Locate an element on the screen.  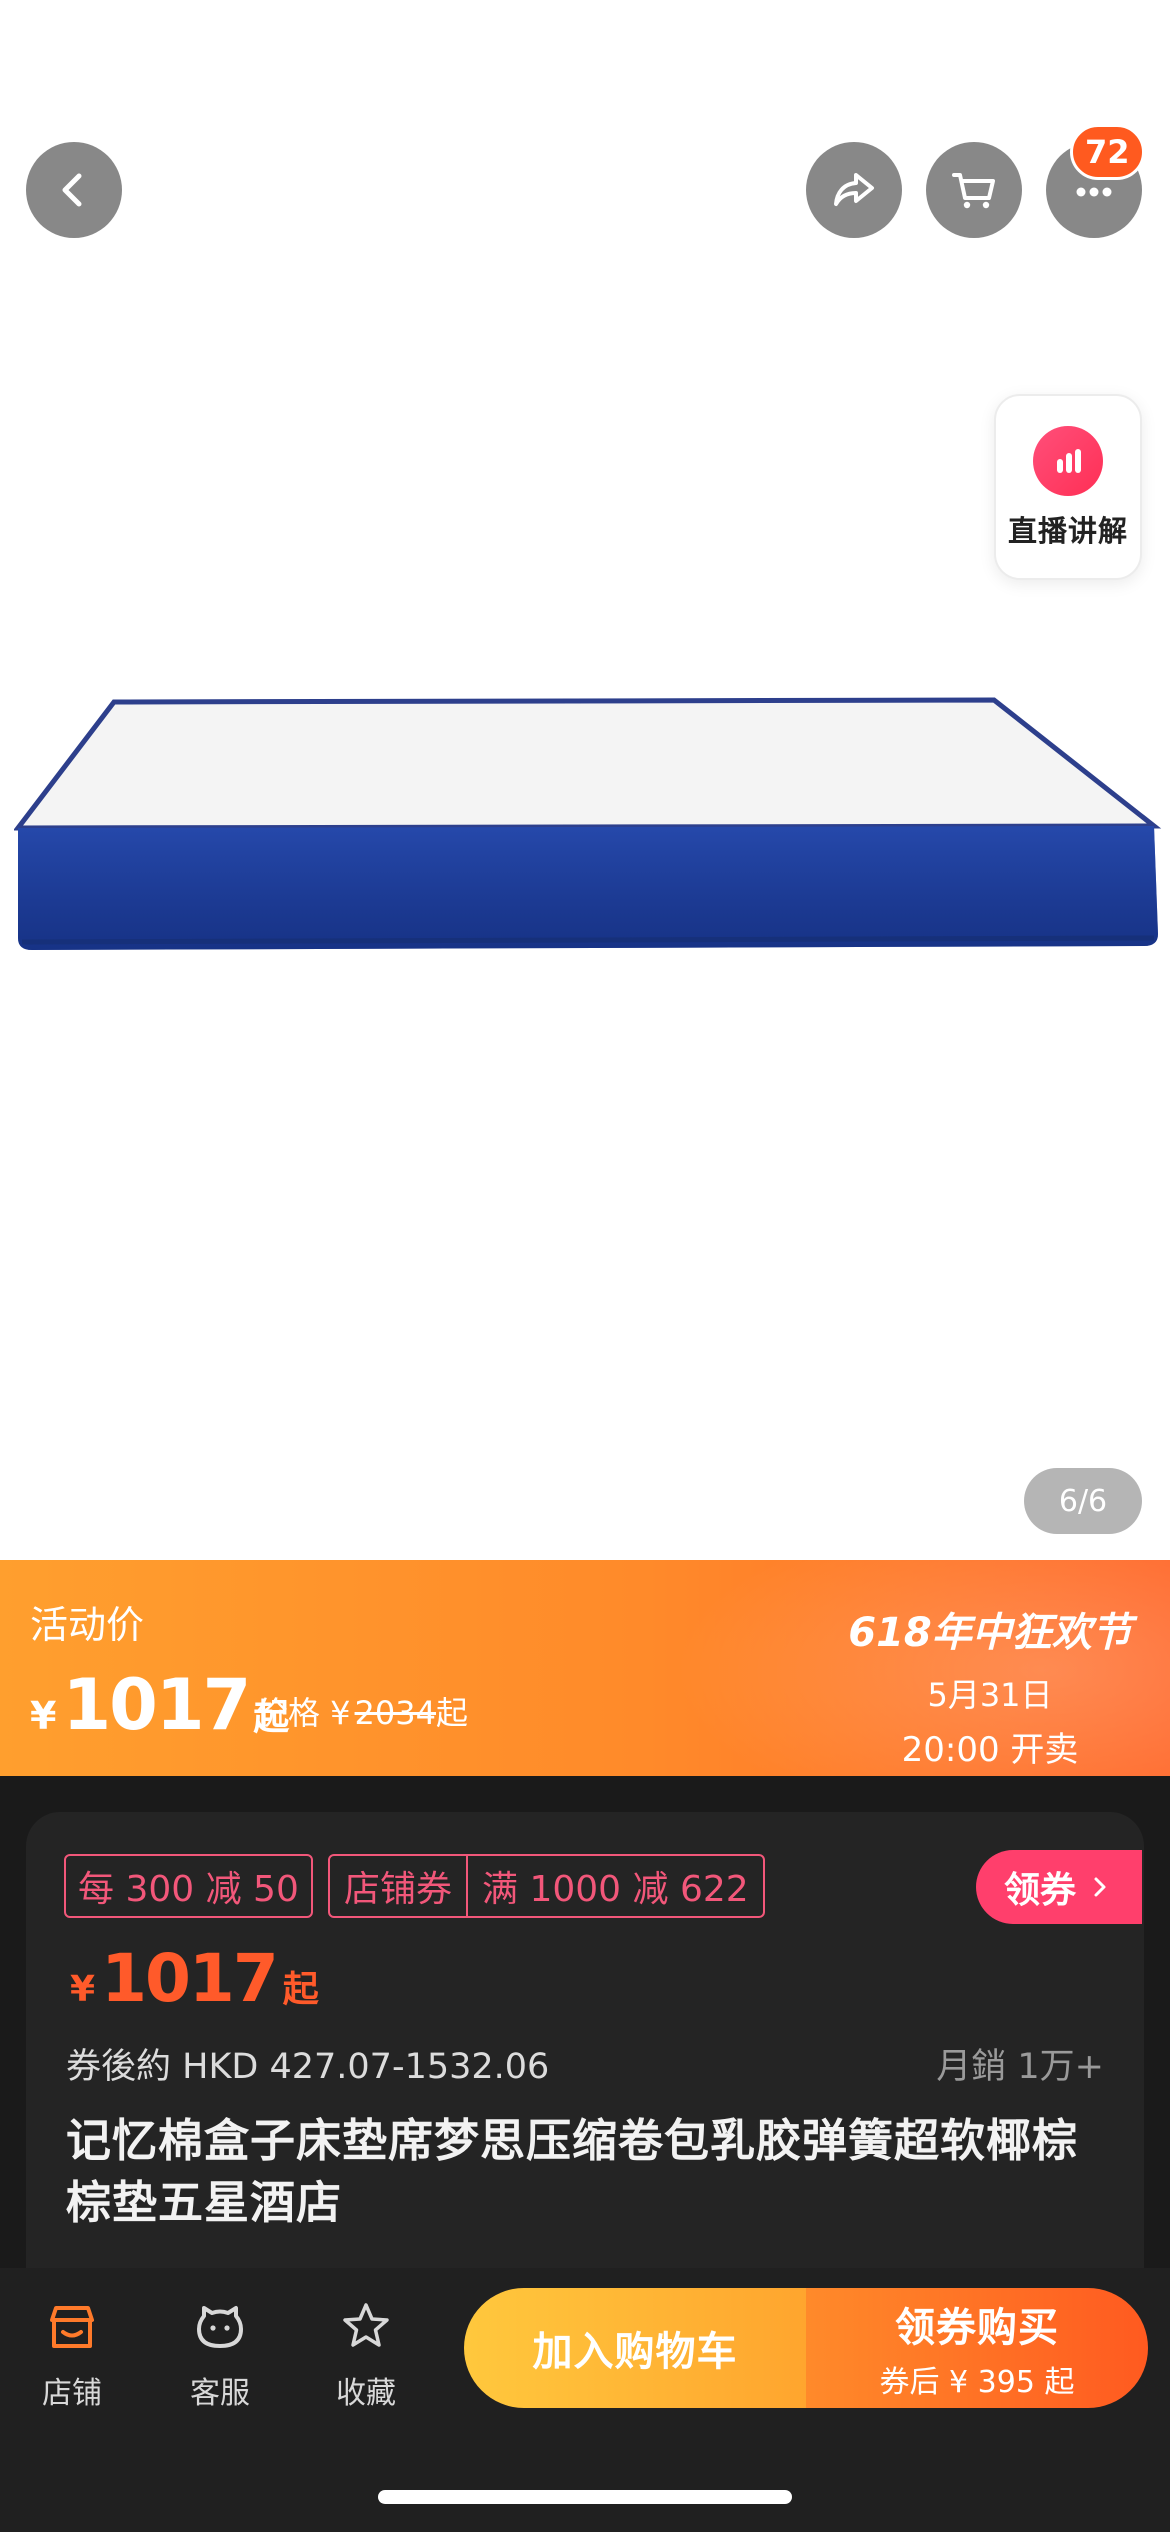
share-icon is located at coordinates (854, 189).